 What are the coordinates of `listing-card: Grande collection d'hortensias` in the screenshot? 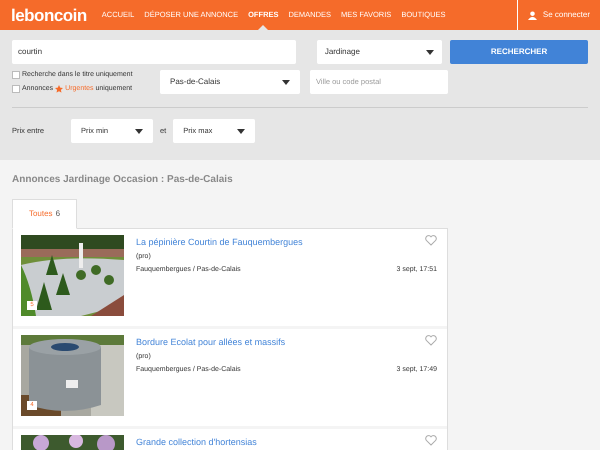 It's located at (230, 439).